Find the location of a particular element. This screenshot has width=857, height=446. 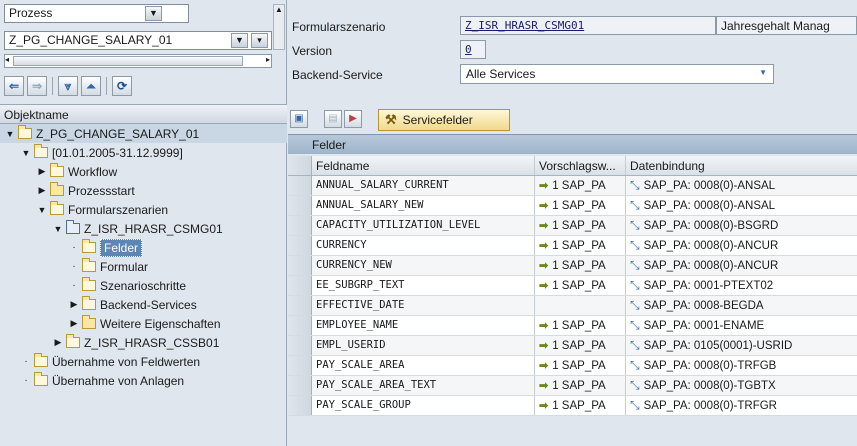

tree-node: ▼ Z_PG_CHANGE_SALARY_01 is located at coordinates (101, 133).